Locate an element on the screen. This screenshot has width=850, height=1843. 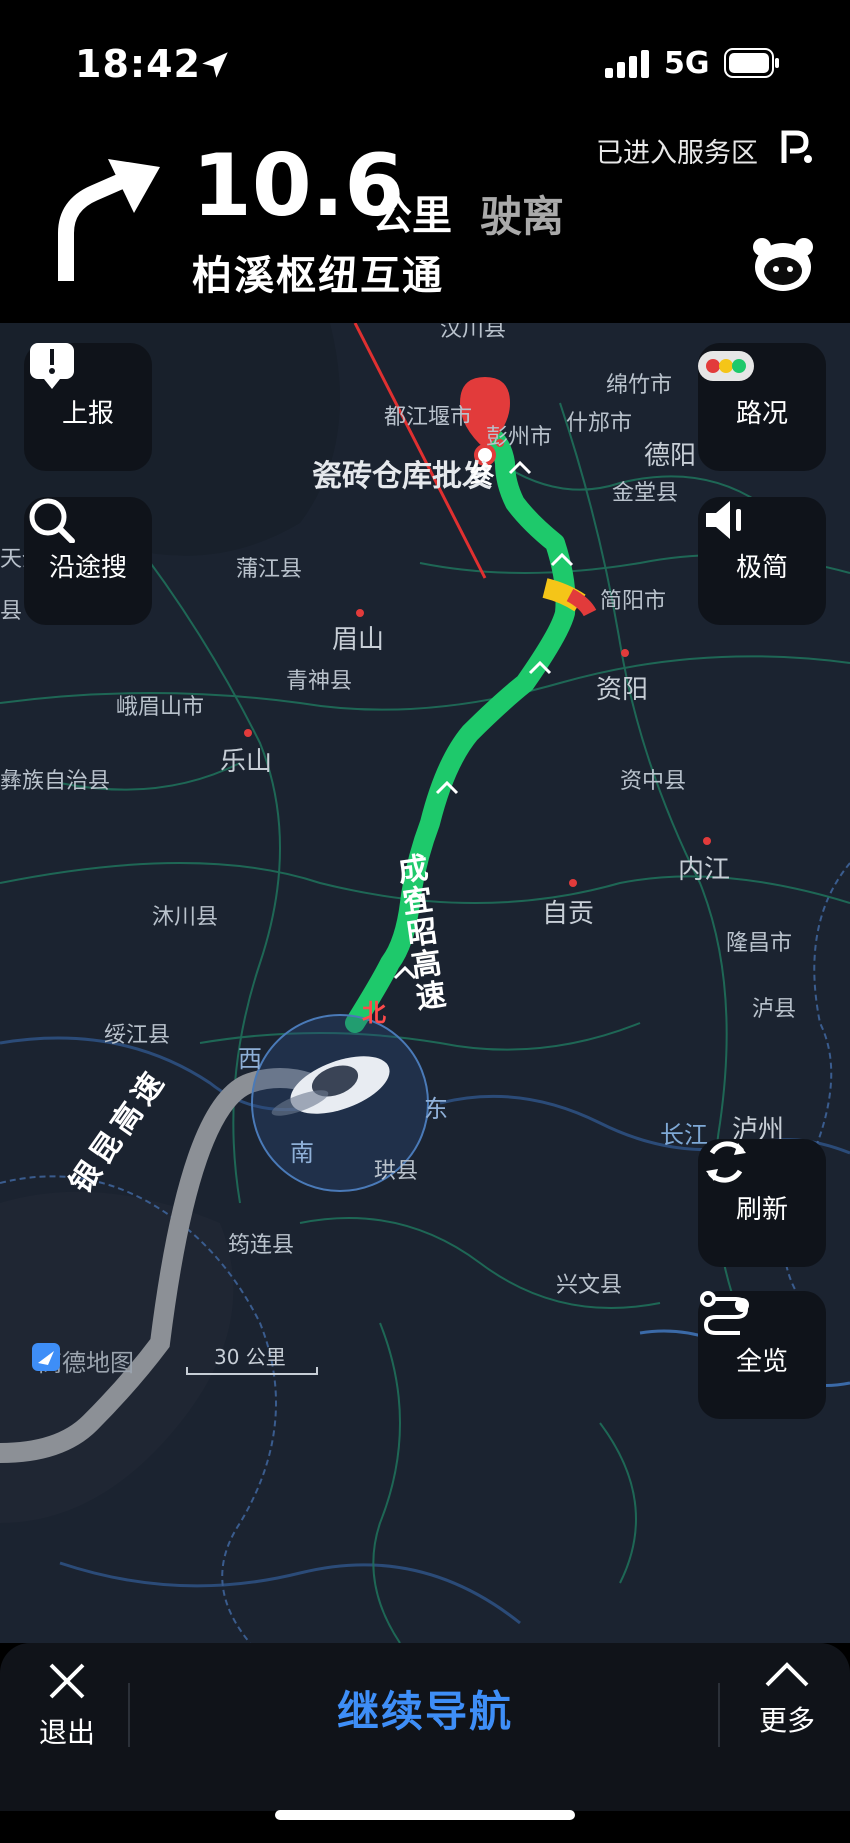
search-along-label: 沿途搜 is located at coordinates (87, 567).